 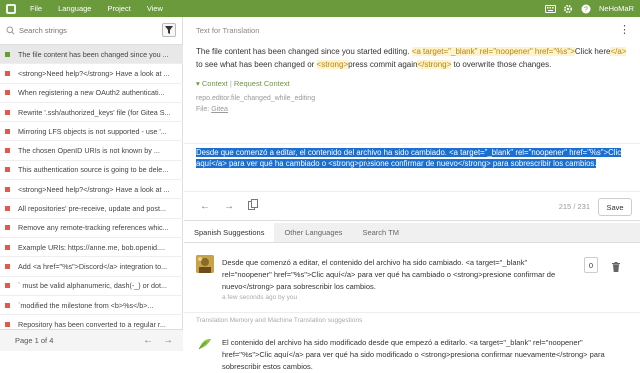 What do you see at coordinates (434, 64) in the screenshot?
I see `source-tag: </strong>` at bounding box center [434, 64].